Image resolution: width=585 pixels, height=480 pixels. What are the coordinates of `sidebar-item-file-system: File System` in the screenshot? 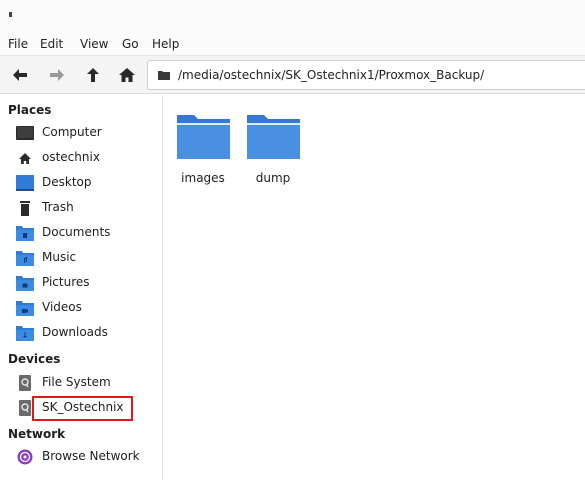 It's located at (86, 383).